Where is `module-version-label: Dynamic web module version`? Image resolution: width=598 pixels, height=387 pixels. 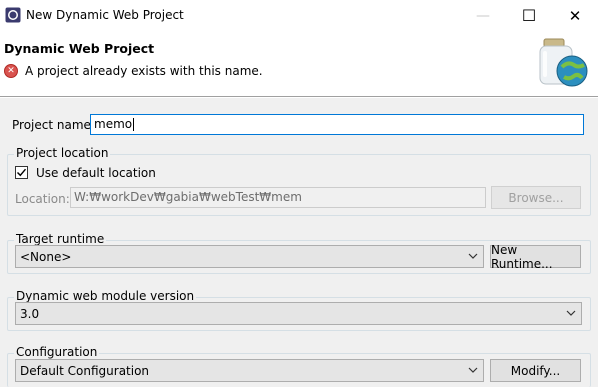 module-version-label: Dynamic web module version is located at coordinates (105, 296).